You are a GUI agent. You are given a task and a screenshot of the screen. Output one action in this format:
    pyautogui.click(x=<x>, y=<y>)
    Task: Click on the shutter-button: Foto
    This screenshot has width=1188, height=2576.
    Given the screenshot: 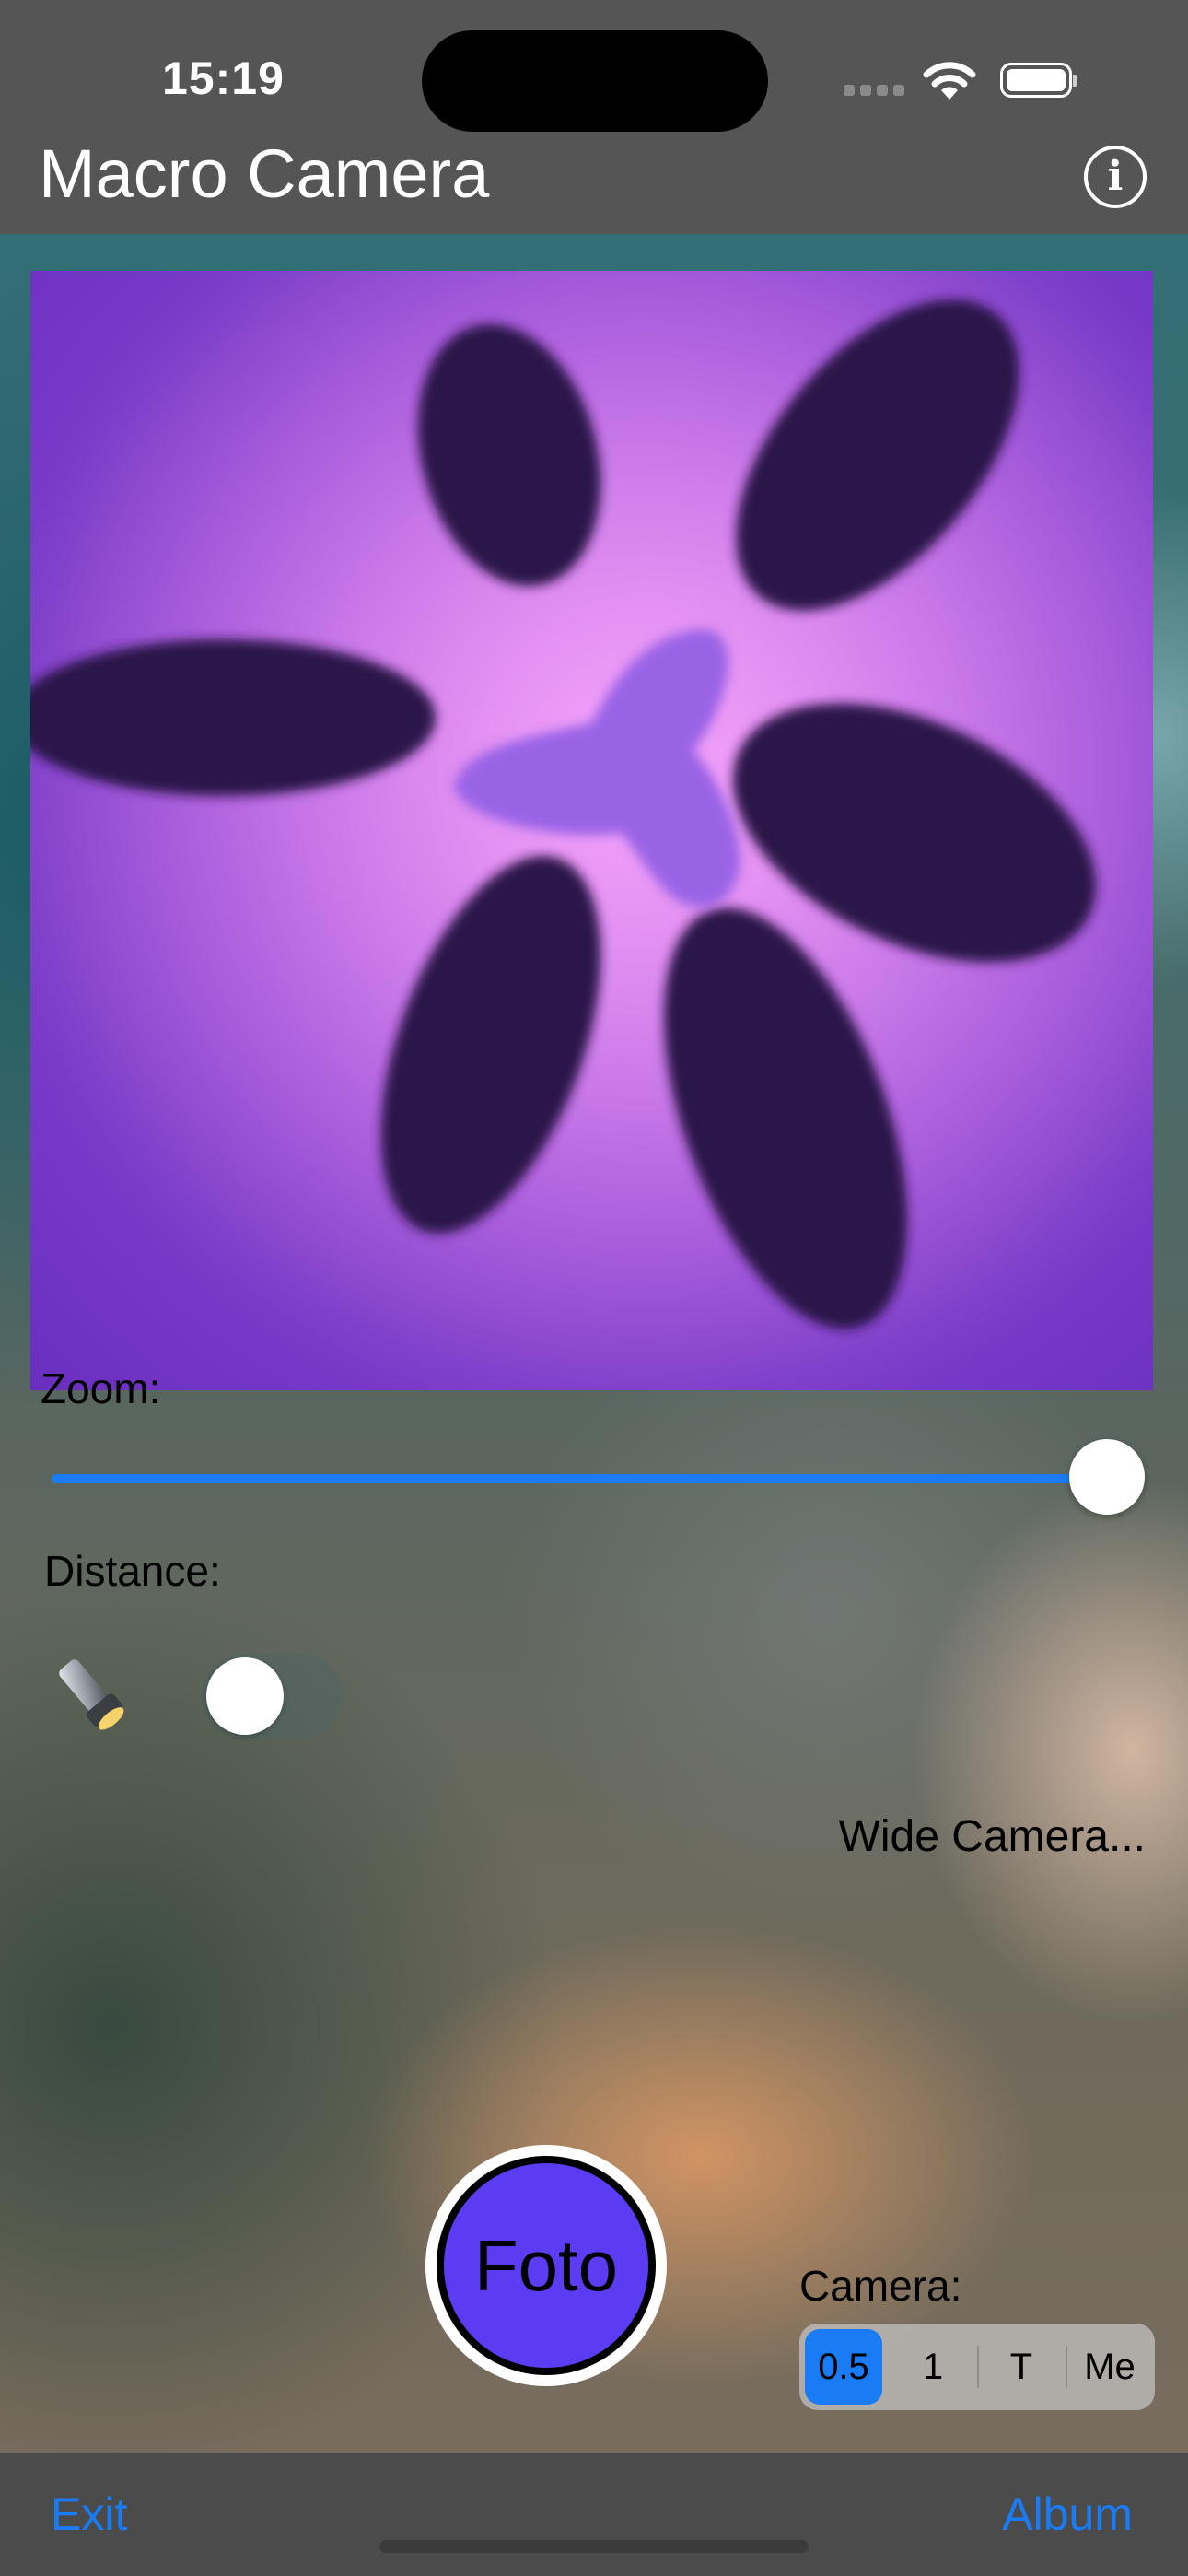 What is the action you would take?
    pyautogui.click(x=546, y=2265)
    